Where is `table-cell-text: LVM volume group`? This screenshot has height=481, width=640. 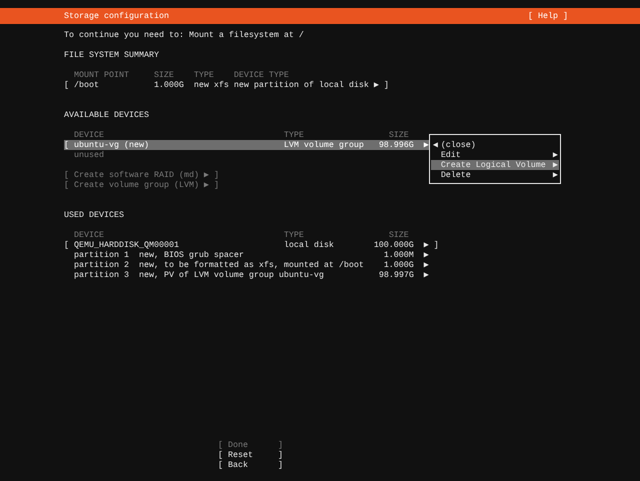 table-cell-text: LVM volume group is located at coordinates (324, 145).